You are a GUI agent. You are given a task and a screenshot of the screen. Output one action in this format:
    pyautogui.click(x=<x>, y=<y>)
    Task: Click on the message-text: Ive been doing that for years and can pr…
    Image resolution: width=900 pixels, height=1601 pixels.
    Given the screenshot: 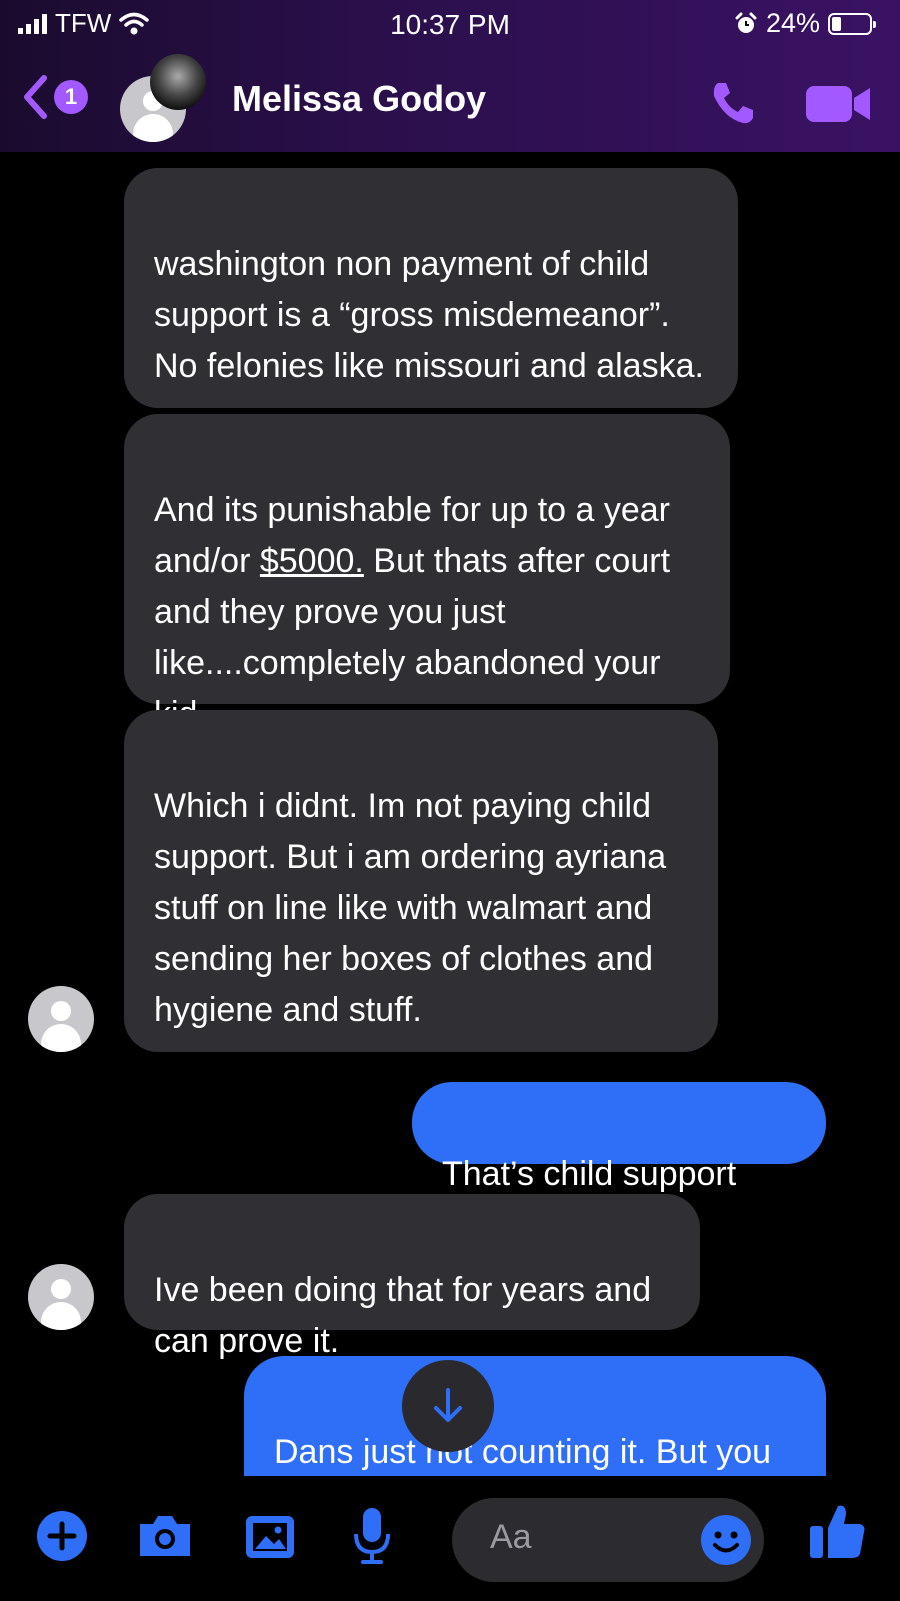 What is the action you would take?
    pyautogui.click(x=403, y=1315)
    